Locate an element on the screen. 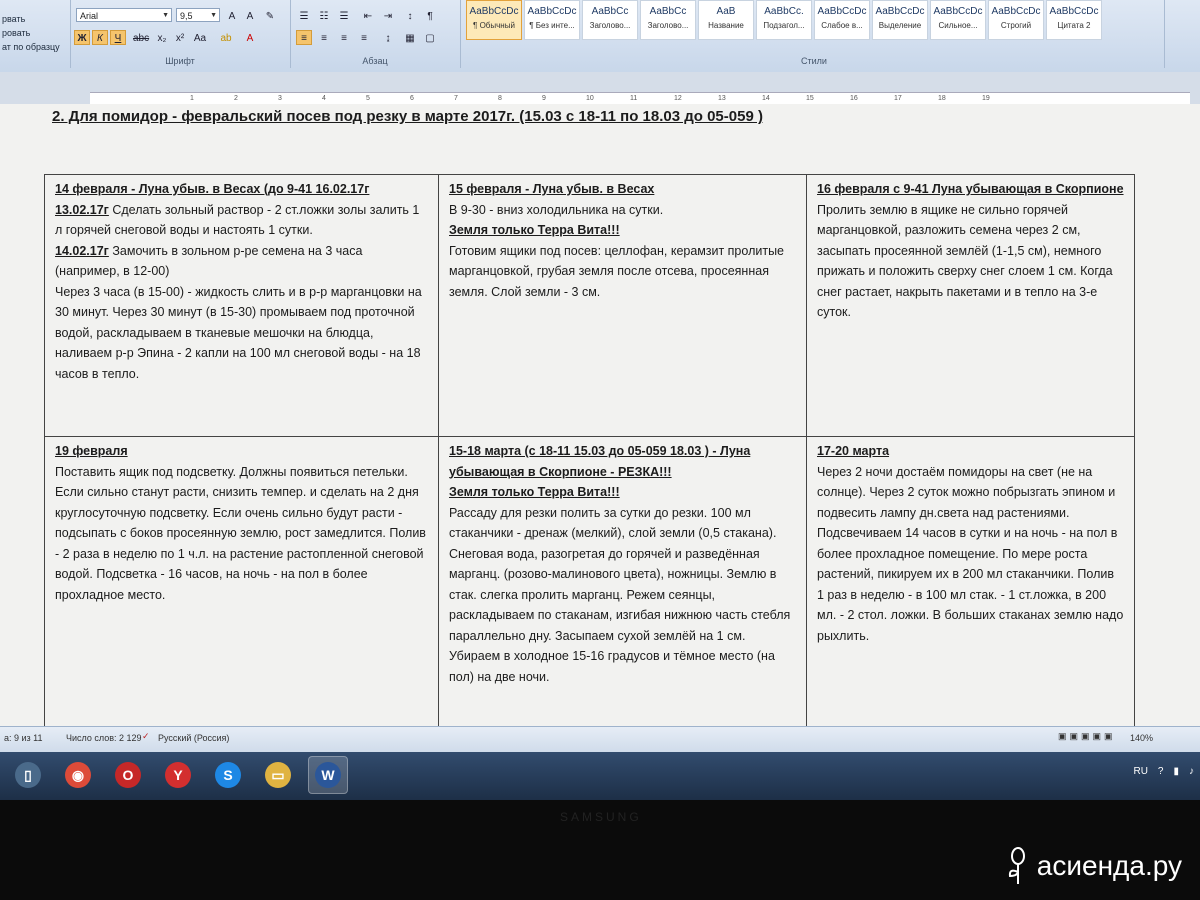  font-size-combo: 9,5 ▼ is located at coordinates (198, 15).